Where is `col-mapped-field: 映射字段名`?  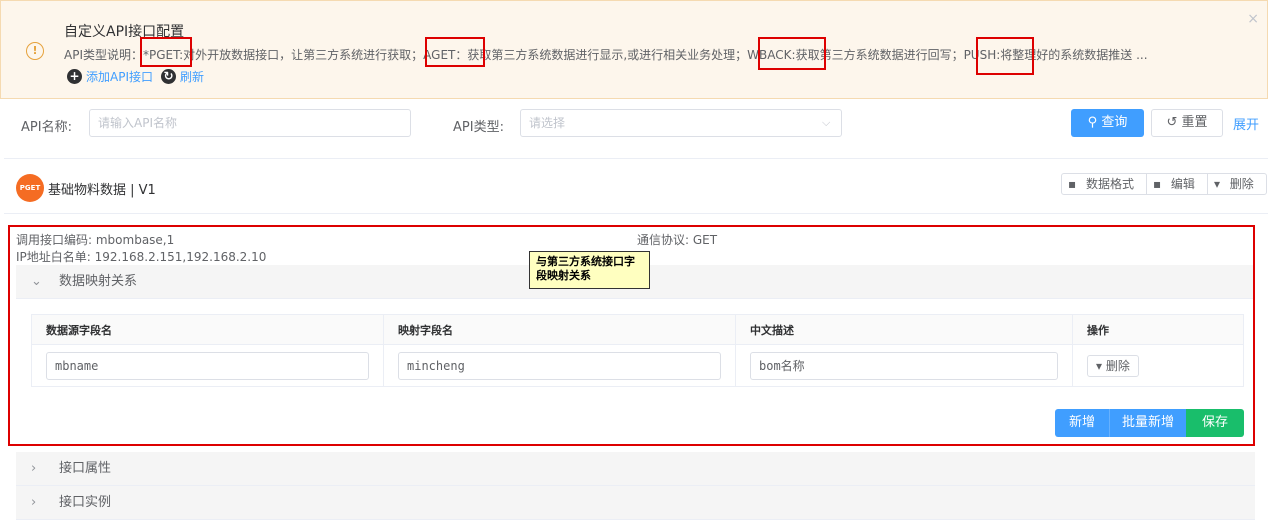 col-mapped-field: 映射字段名 is located at coordinates (559, 329).